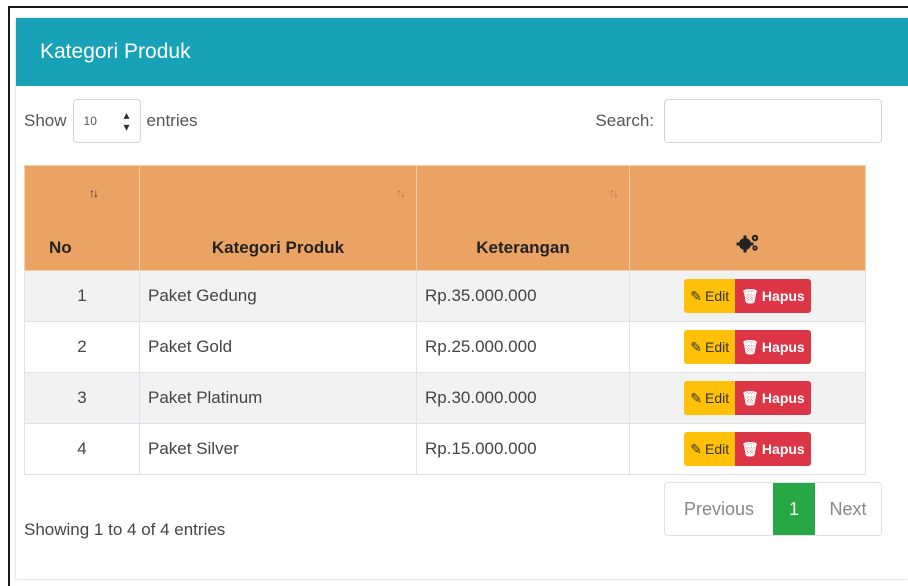 Image resolution: width=908 pixels, height=586 pixels. I want to click on length-control: Show 10 ▴ ▾ entries, so click(111, 121).